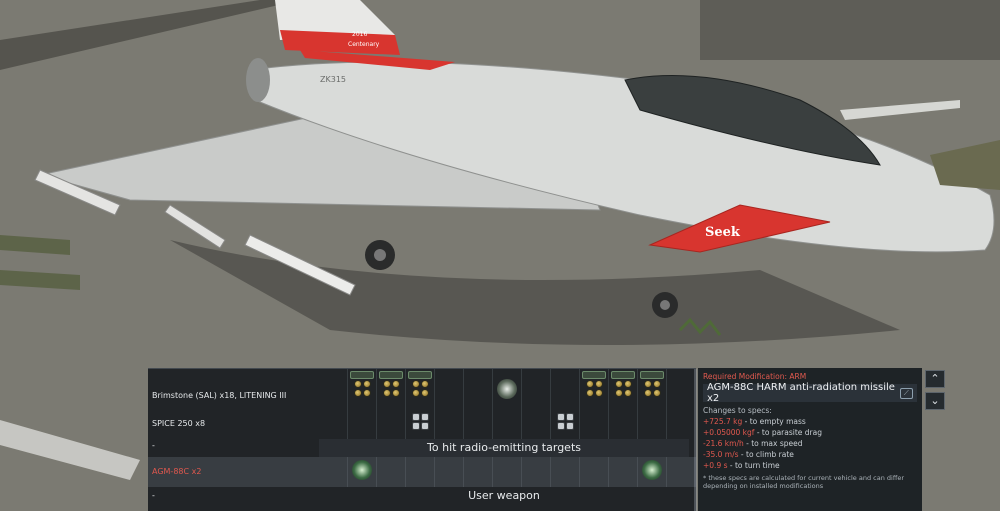  Describe the element at coordinates (695, 440) in the screenshot. I see `loadout-scrollbar` at that location.